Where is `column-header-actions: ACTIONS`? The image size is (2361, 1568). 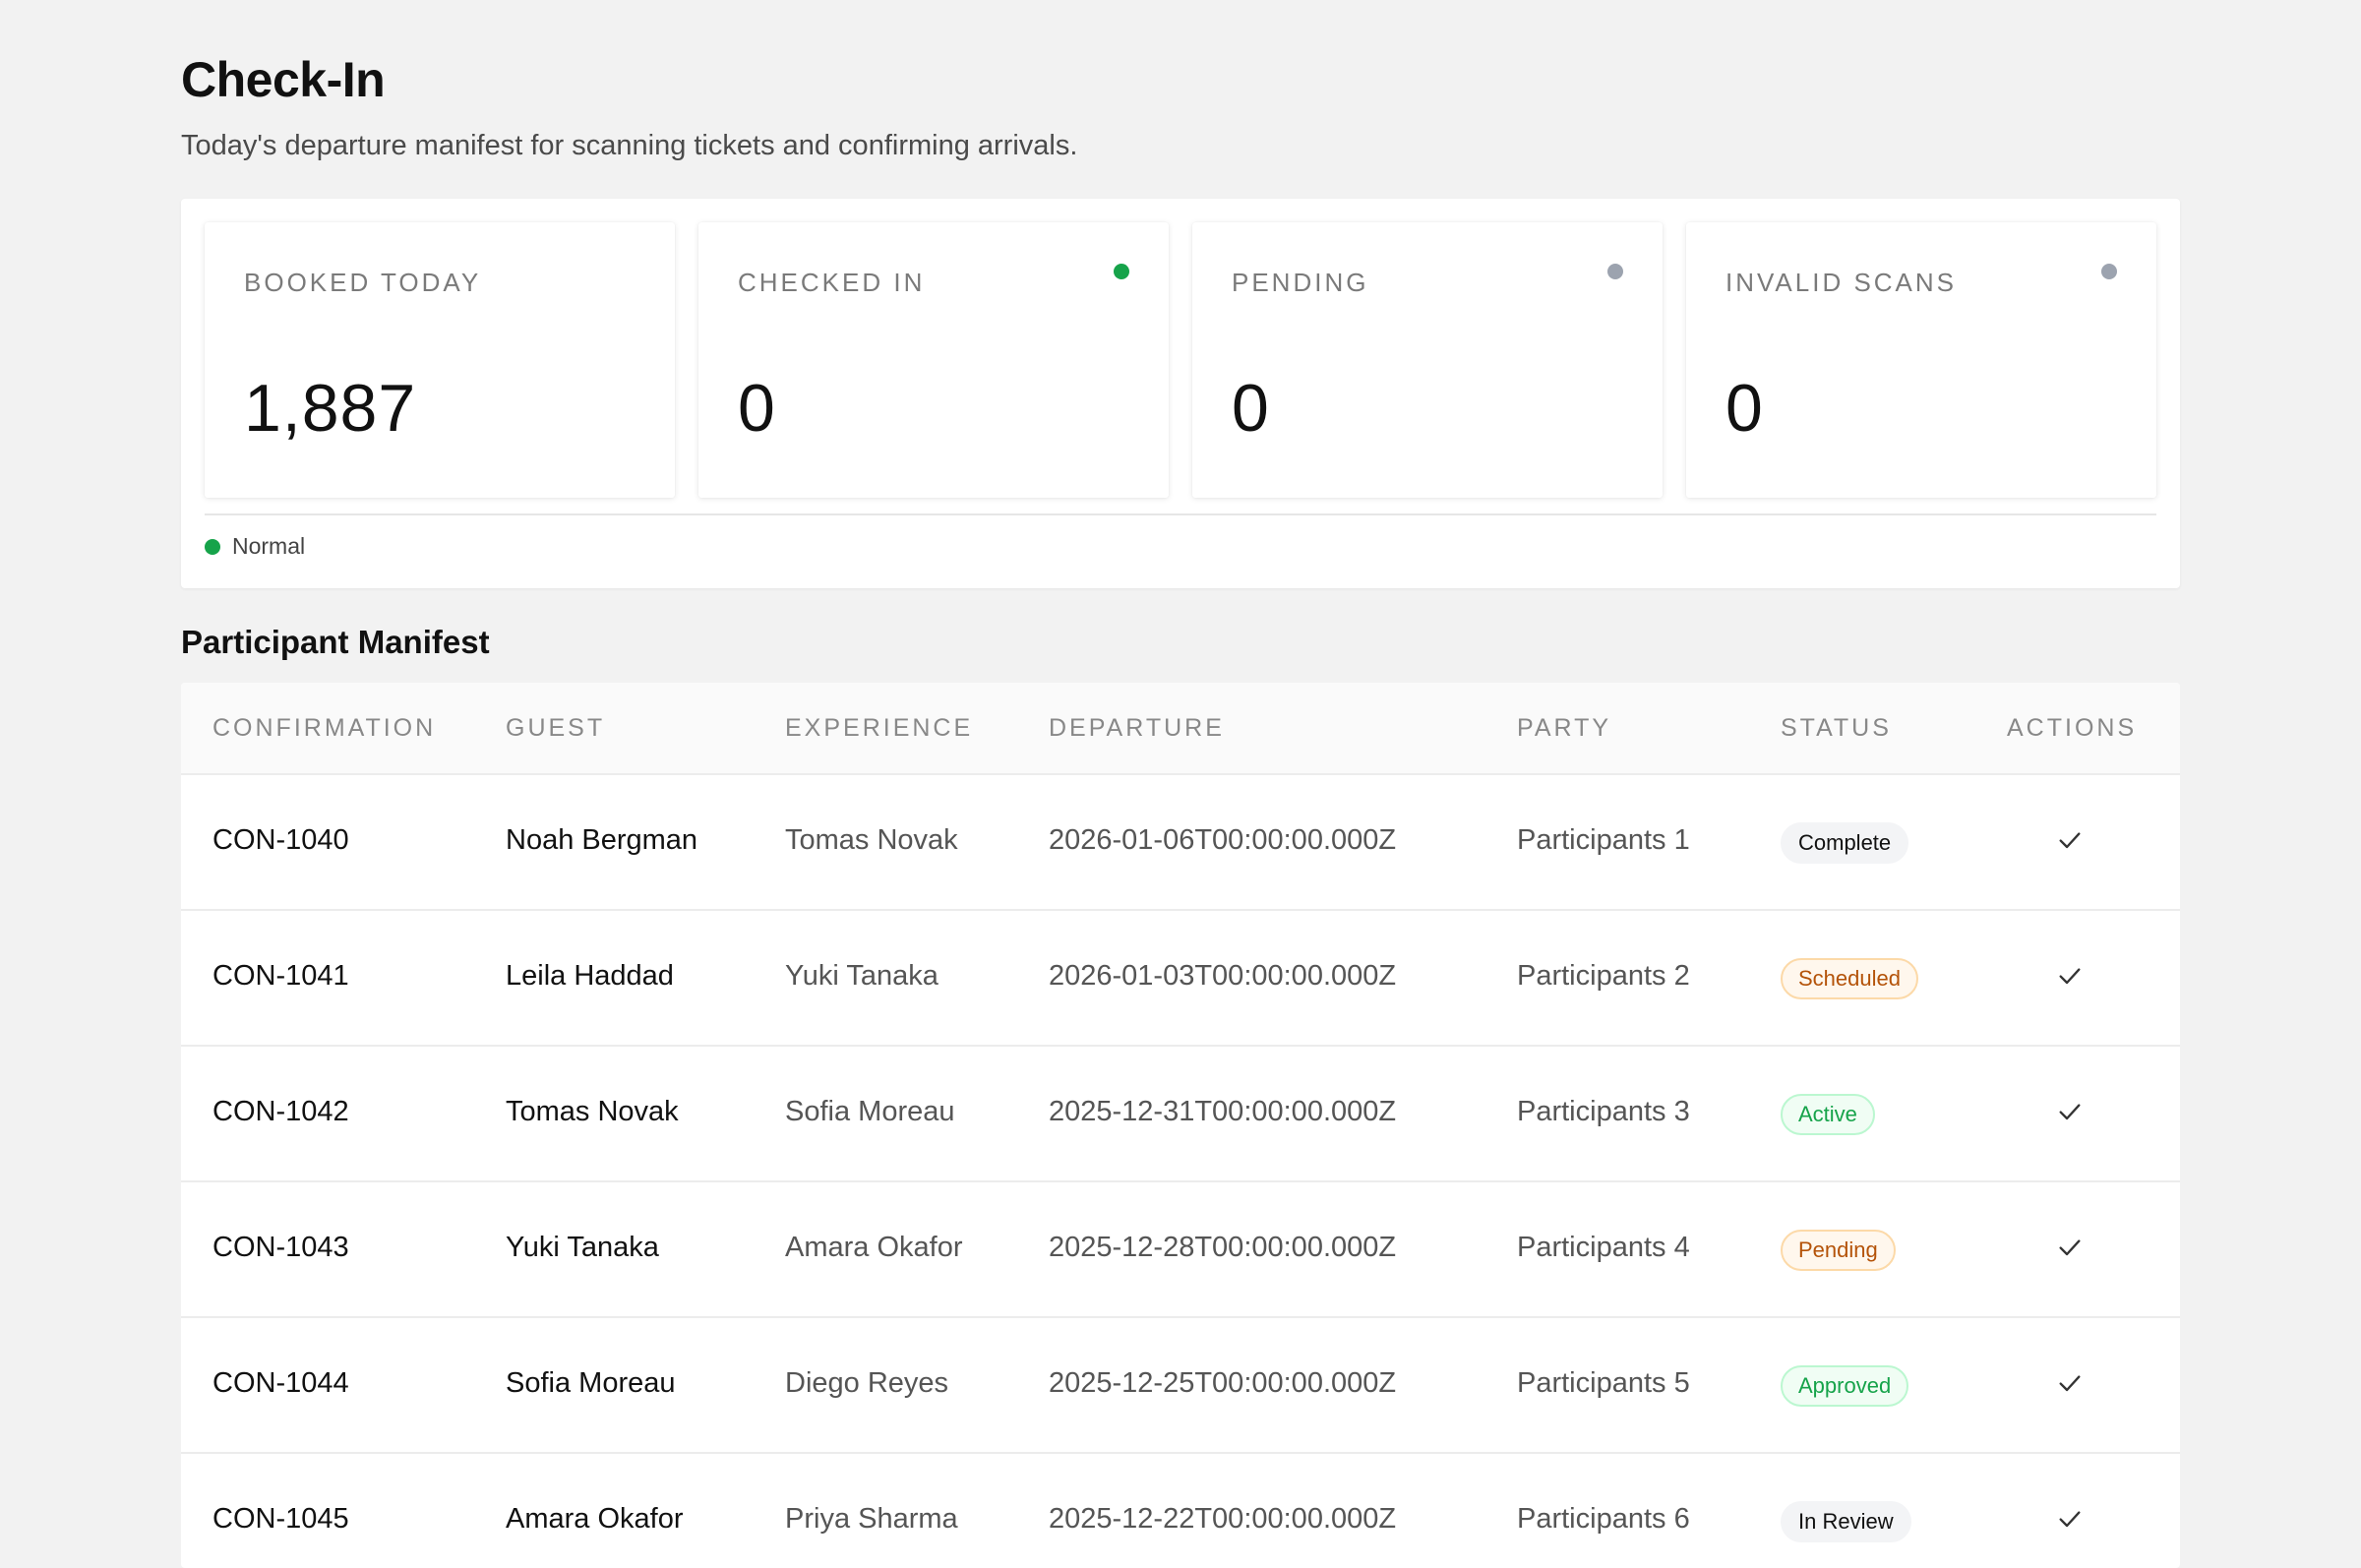
column-header-actions: ACTIONS is located at coordinates (2072, 728).